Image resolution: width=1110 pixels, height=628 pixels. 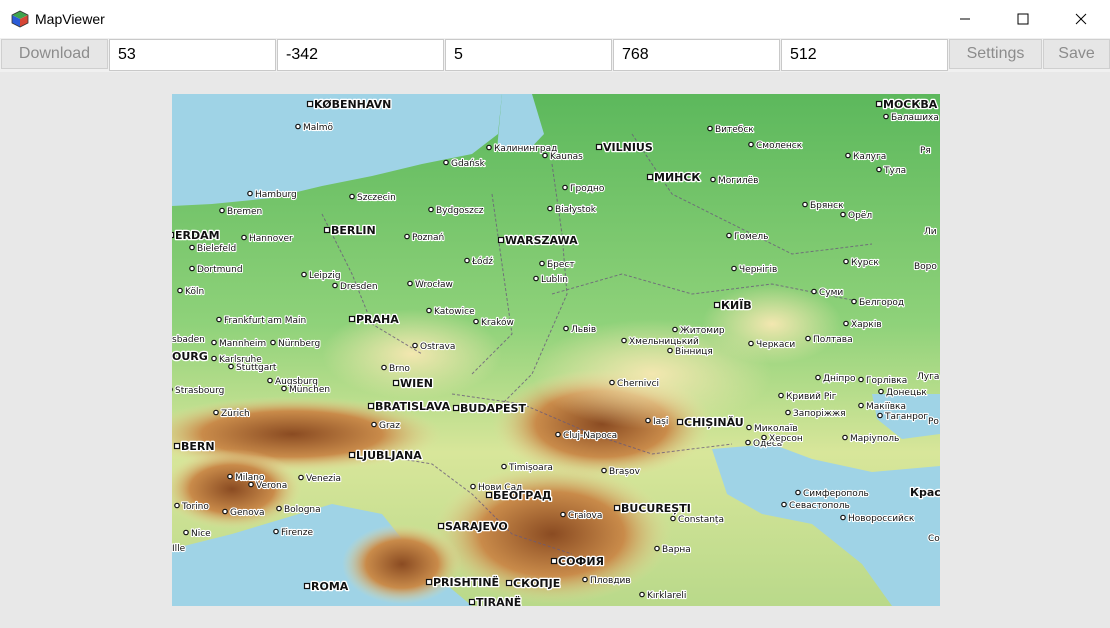 What do you see at coordinates (195, 507) in the screenshot?
I see `city-label: Torino` at bounding box center [195, 507].